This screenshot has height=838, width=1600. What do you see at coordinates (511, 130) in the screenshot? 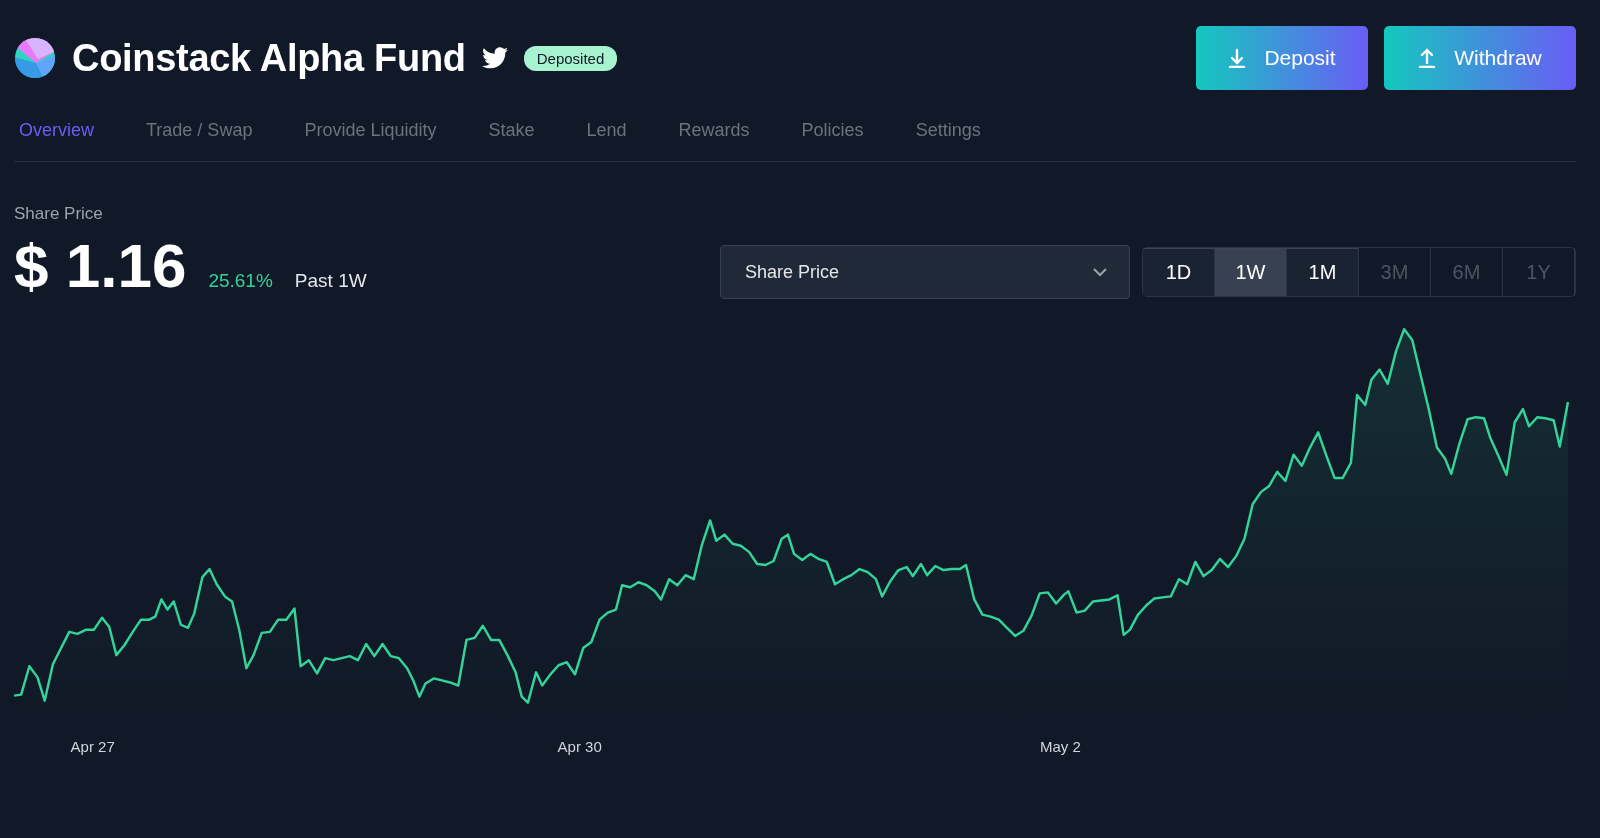
I see `nav-tab: Stake` at bounding box center [511, 130].